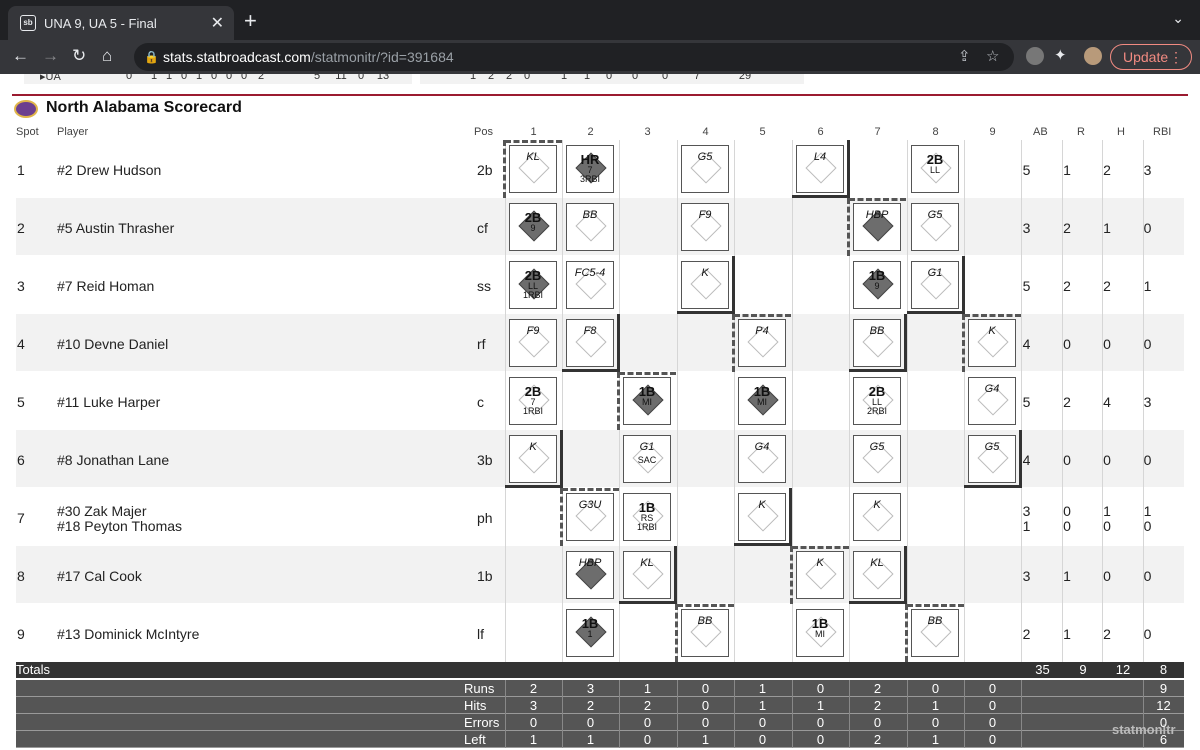 This screenshot has height=750, width=1200. I want to click on linescore-team-label: UA, so click(53, 78).